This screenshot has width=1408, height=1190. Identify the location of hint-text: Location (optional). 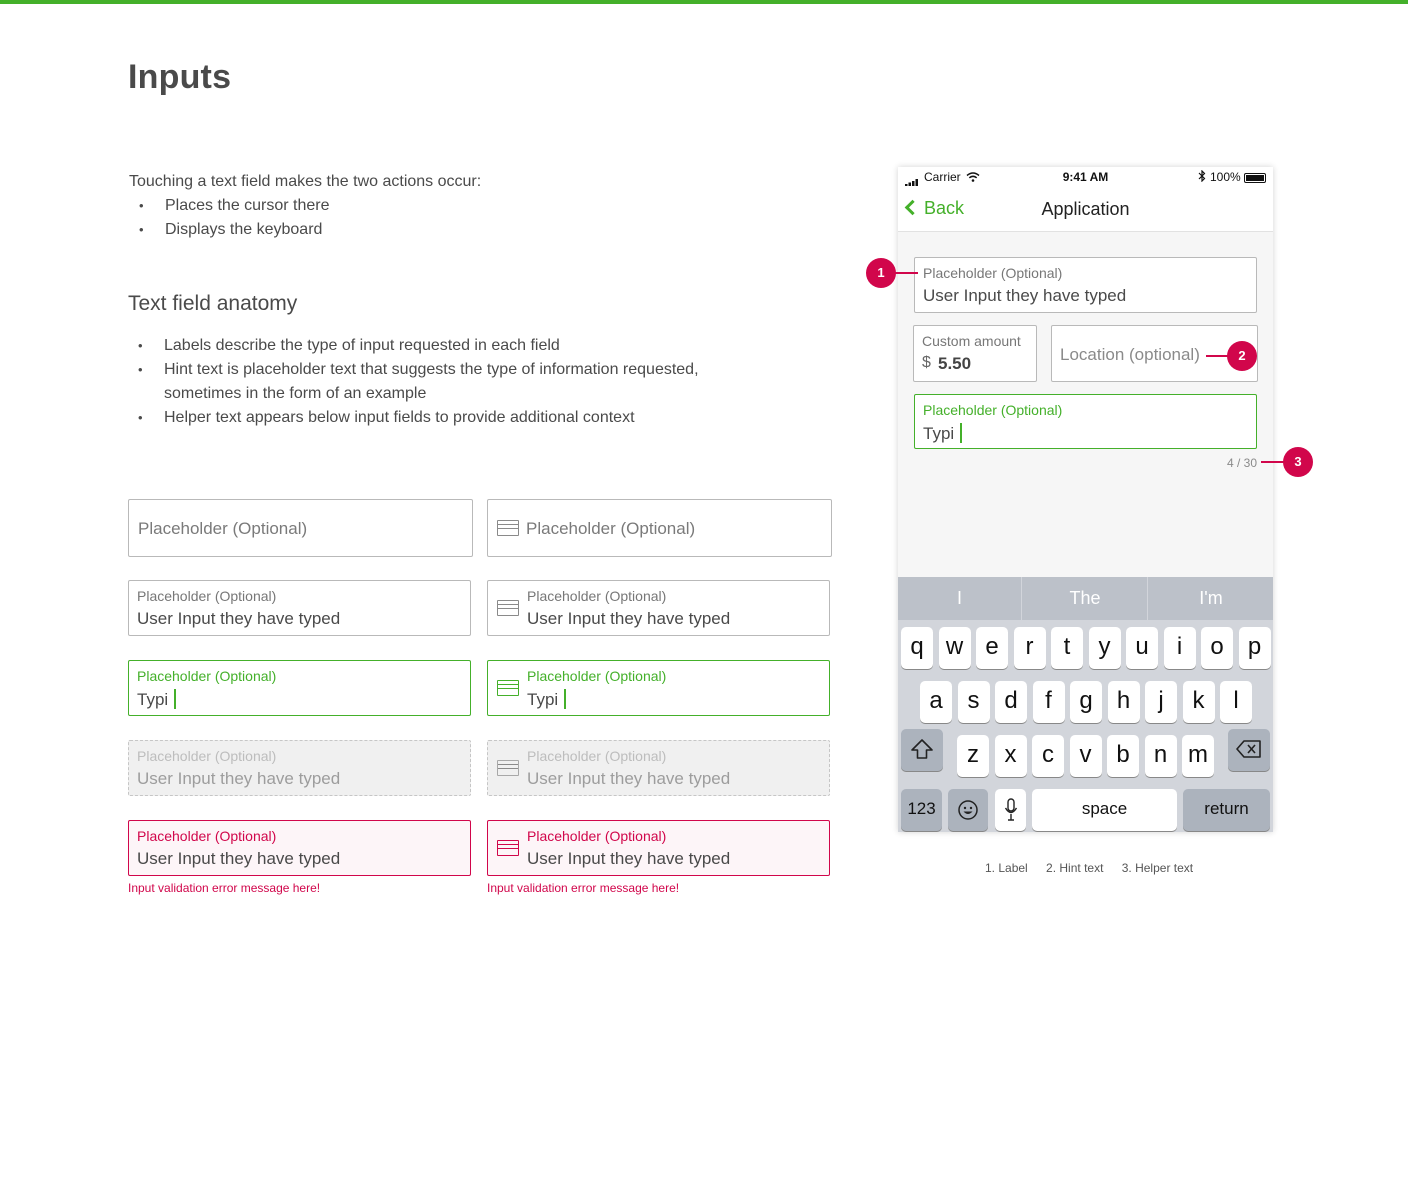
(1130, 354).